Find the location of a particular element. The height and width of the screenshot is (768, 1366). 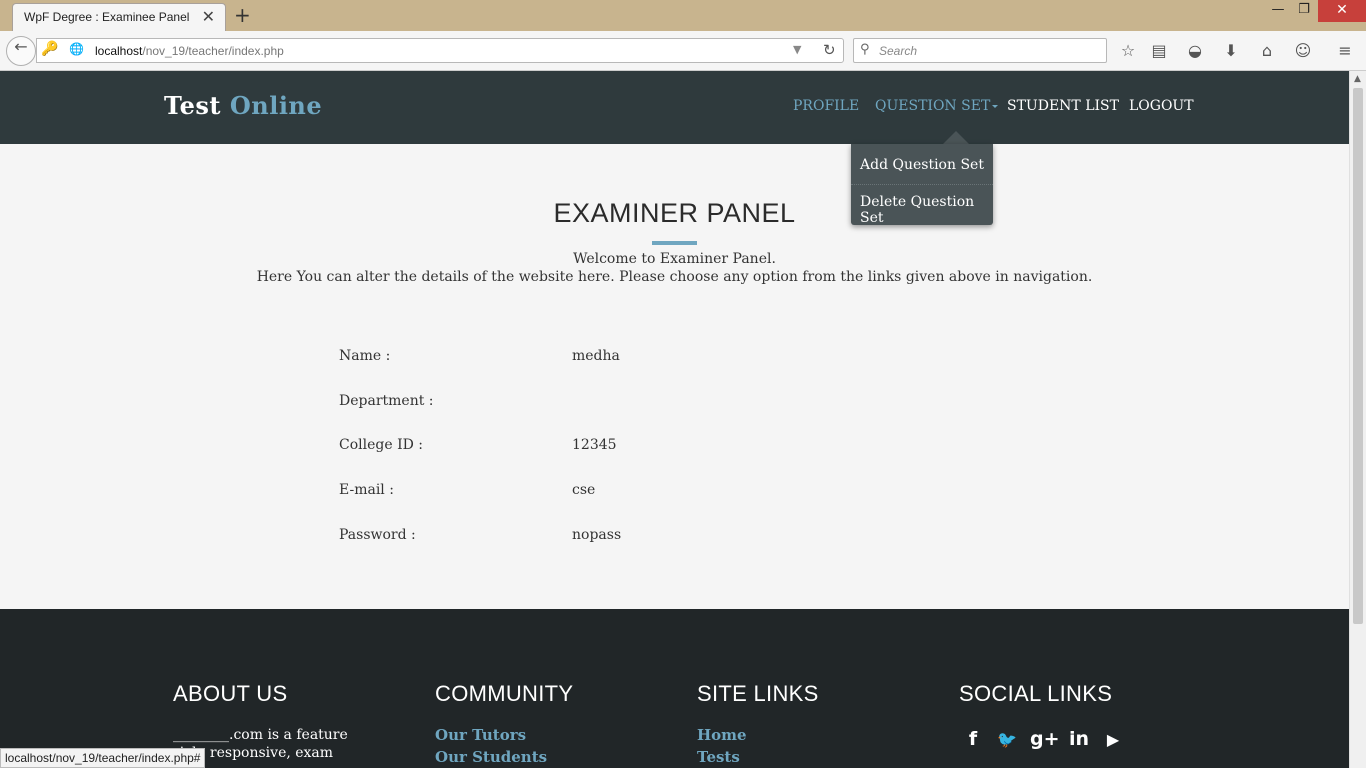

dropdown-delete-question-set: Delete Question Set is located at coordinates (926, 210).